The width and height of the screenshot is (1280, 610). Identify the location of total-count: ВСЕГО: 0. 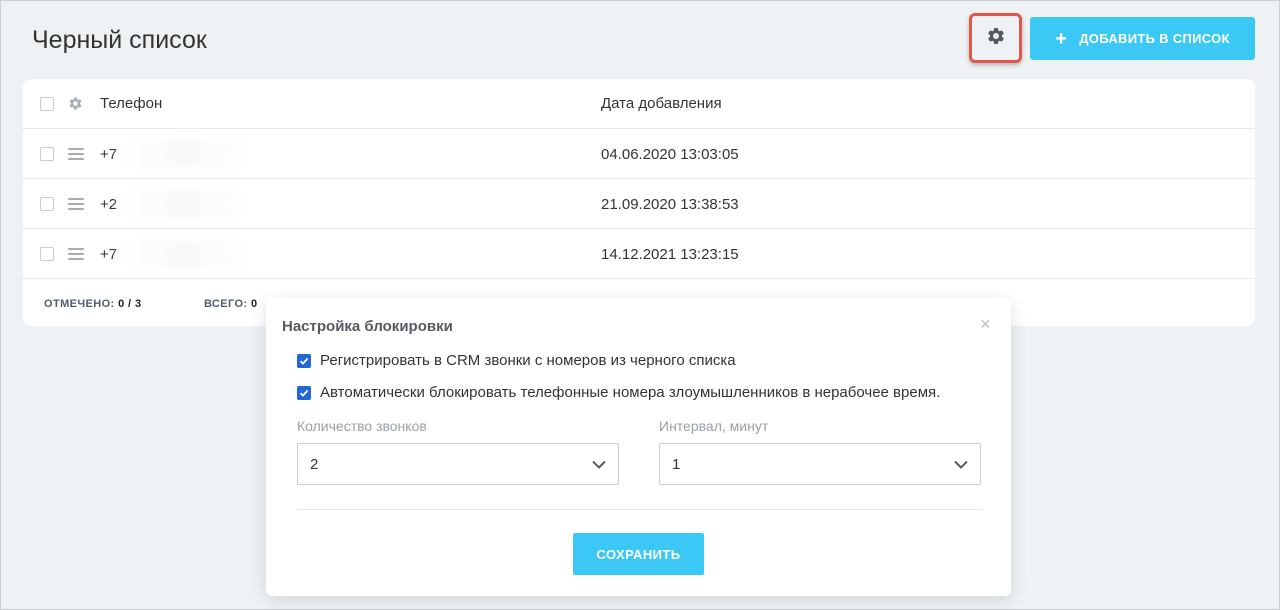
(231, 304).